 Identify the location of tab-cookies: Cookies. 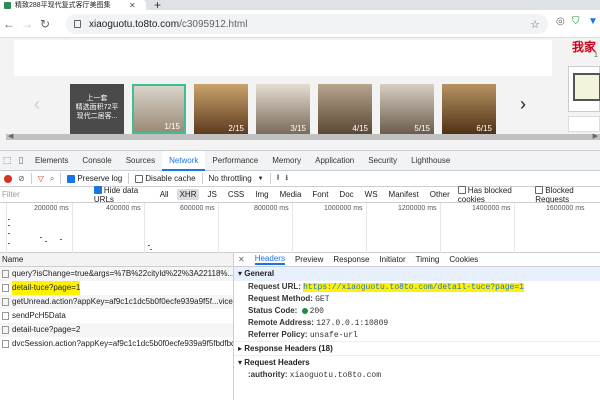
(463, 259).